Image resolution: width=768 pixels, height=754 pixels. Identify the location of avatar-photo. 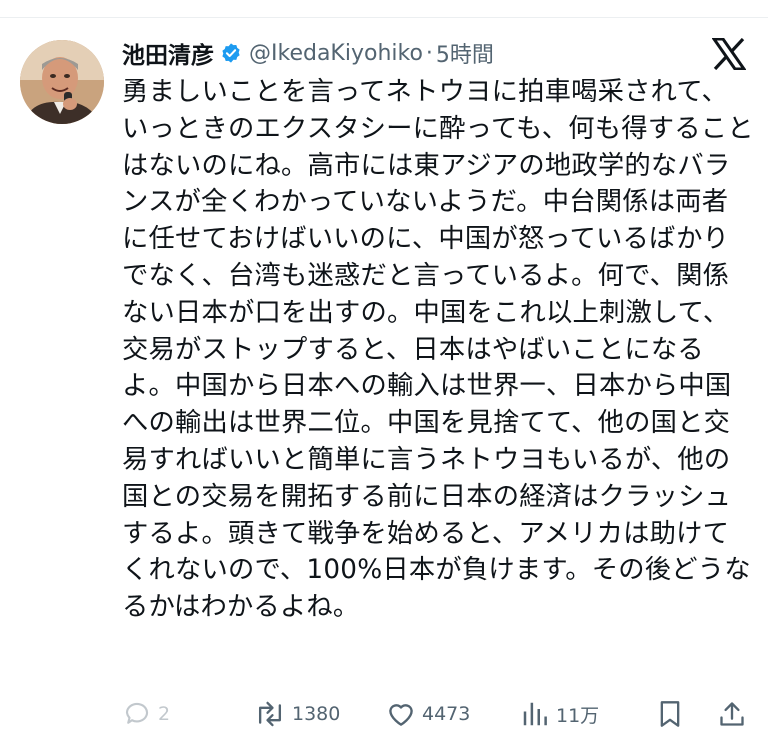
(62, 82).